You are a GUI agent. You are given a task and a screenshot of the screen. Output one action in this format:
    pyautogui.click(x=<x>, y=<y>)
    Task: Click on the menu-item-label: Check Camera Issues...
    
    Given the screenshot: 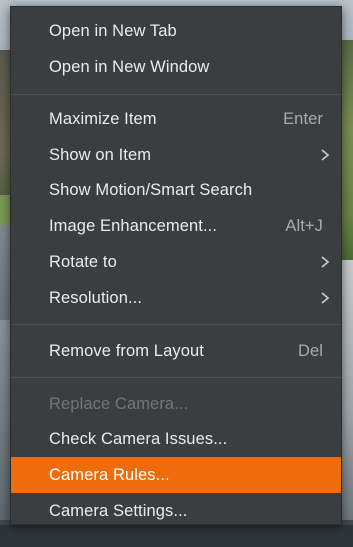 What is the action you would take?
    pyautogui.click(x=138, y=438)
    